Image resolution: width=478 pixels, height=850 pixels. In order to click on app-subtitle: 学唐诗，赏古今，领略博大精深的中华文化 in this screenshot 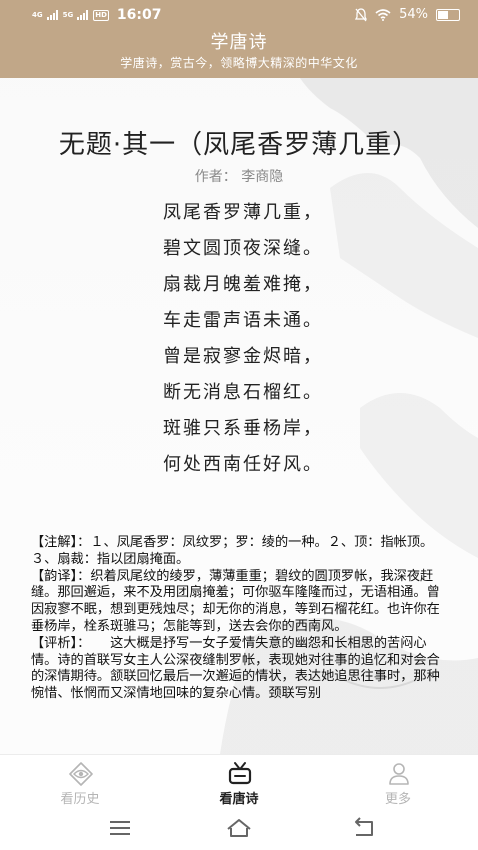, I will do `click(239, 63)`.